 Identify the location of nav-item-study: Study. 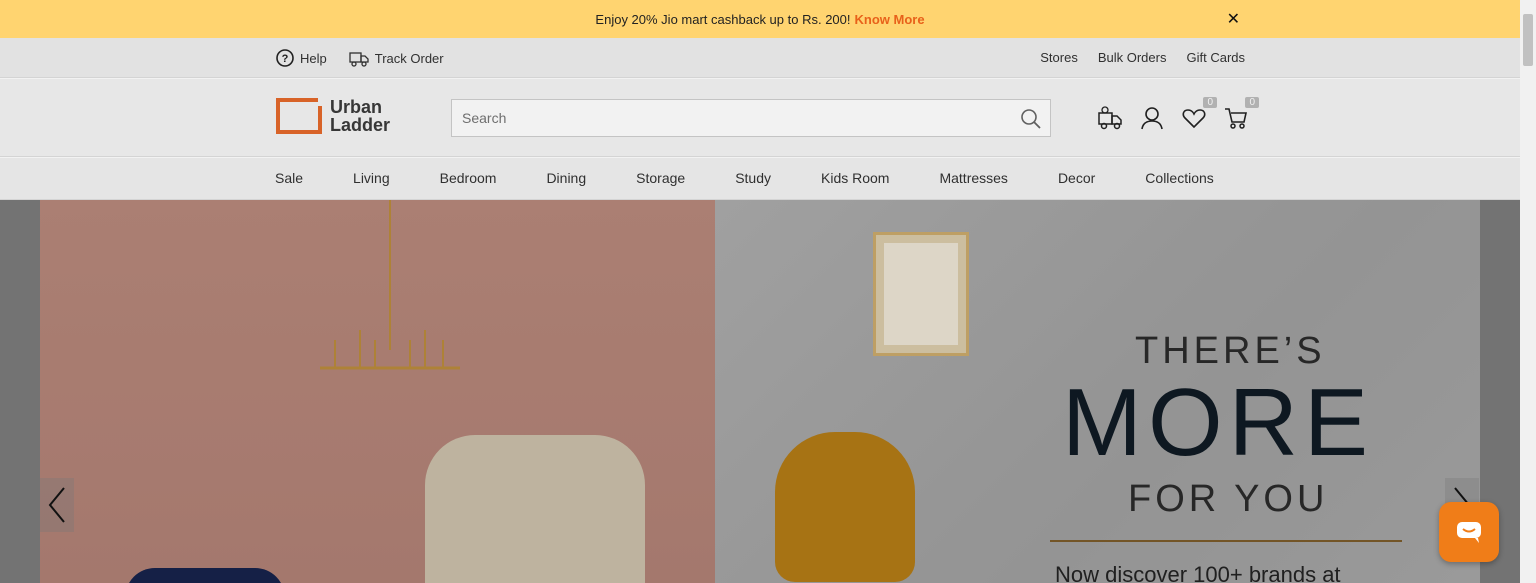
(753, 178).